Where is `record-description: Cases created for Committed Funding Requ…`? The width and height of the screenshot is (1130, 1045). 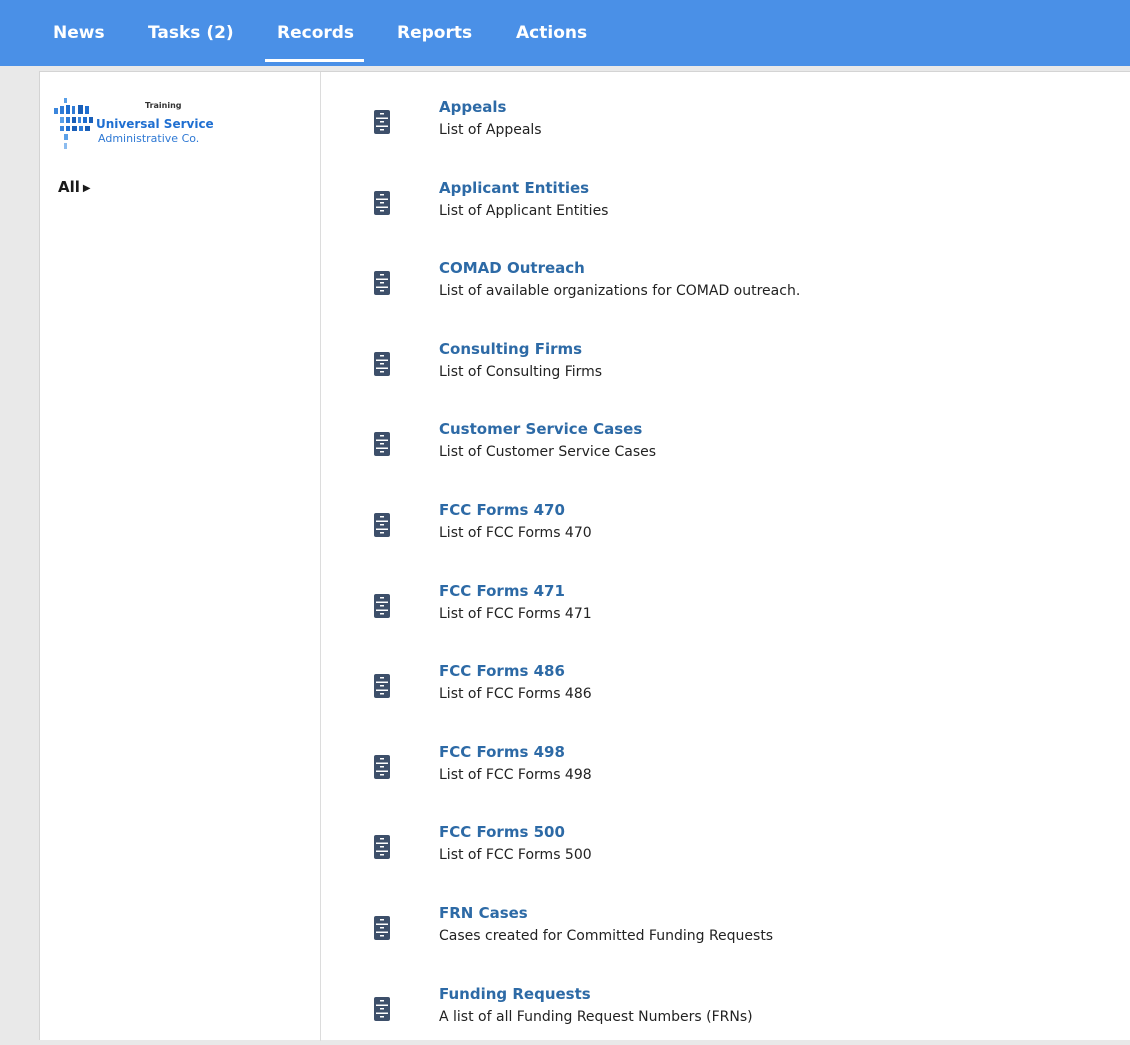
record-description: Cases created for Committed Funding Requ… is located at coordinates (606, 936).